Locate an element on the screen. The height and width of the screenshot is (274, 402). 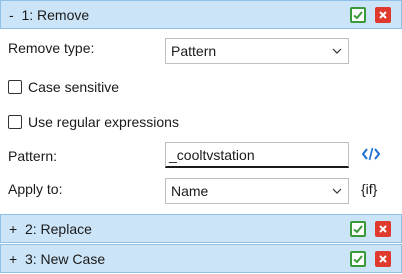
apply-to-select: Name is located at coordinates (257, 191).